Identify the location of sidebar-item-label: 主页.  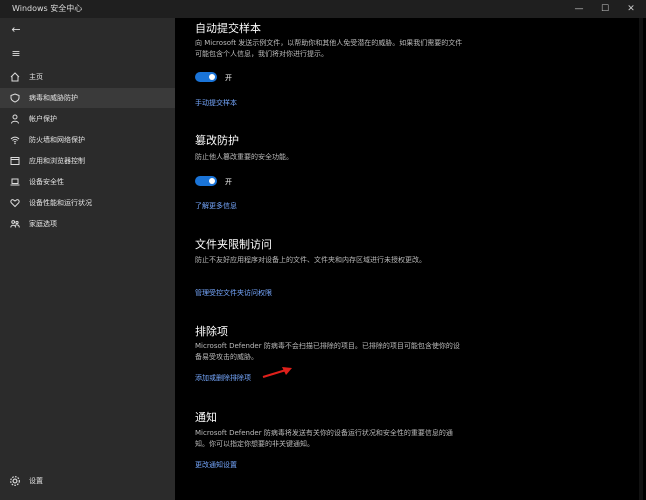
(36, 77).